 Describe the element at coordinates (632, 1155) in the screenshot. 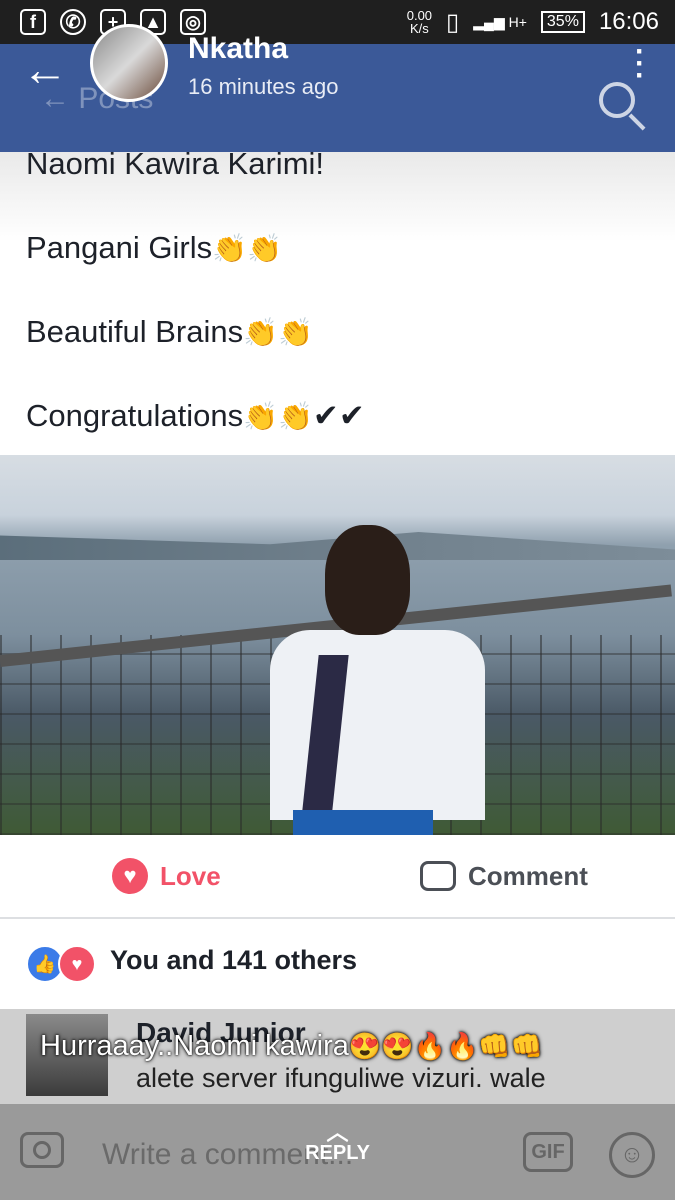

I see `sticker-icon: ☺` at that location.